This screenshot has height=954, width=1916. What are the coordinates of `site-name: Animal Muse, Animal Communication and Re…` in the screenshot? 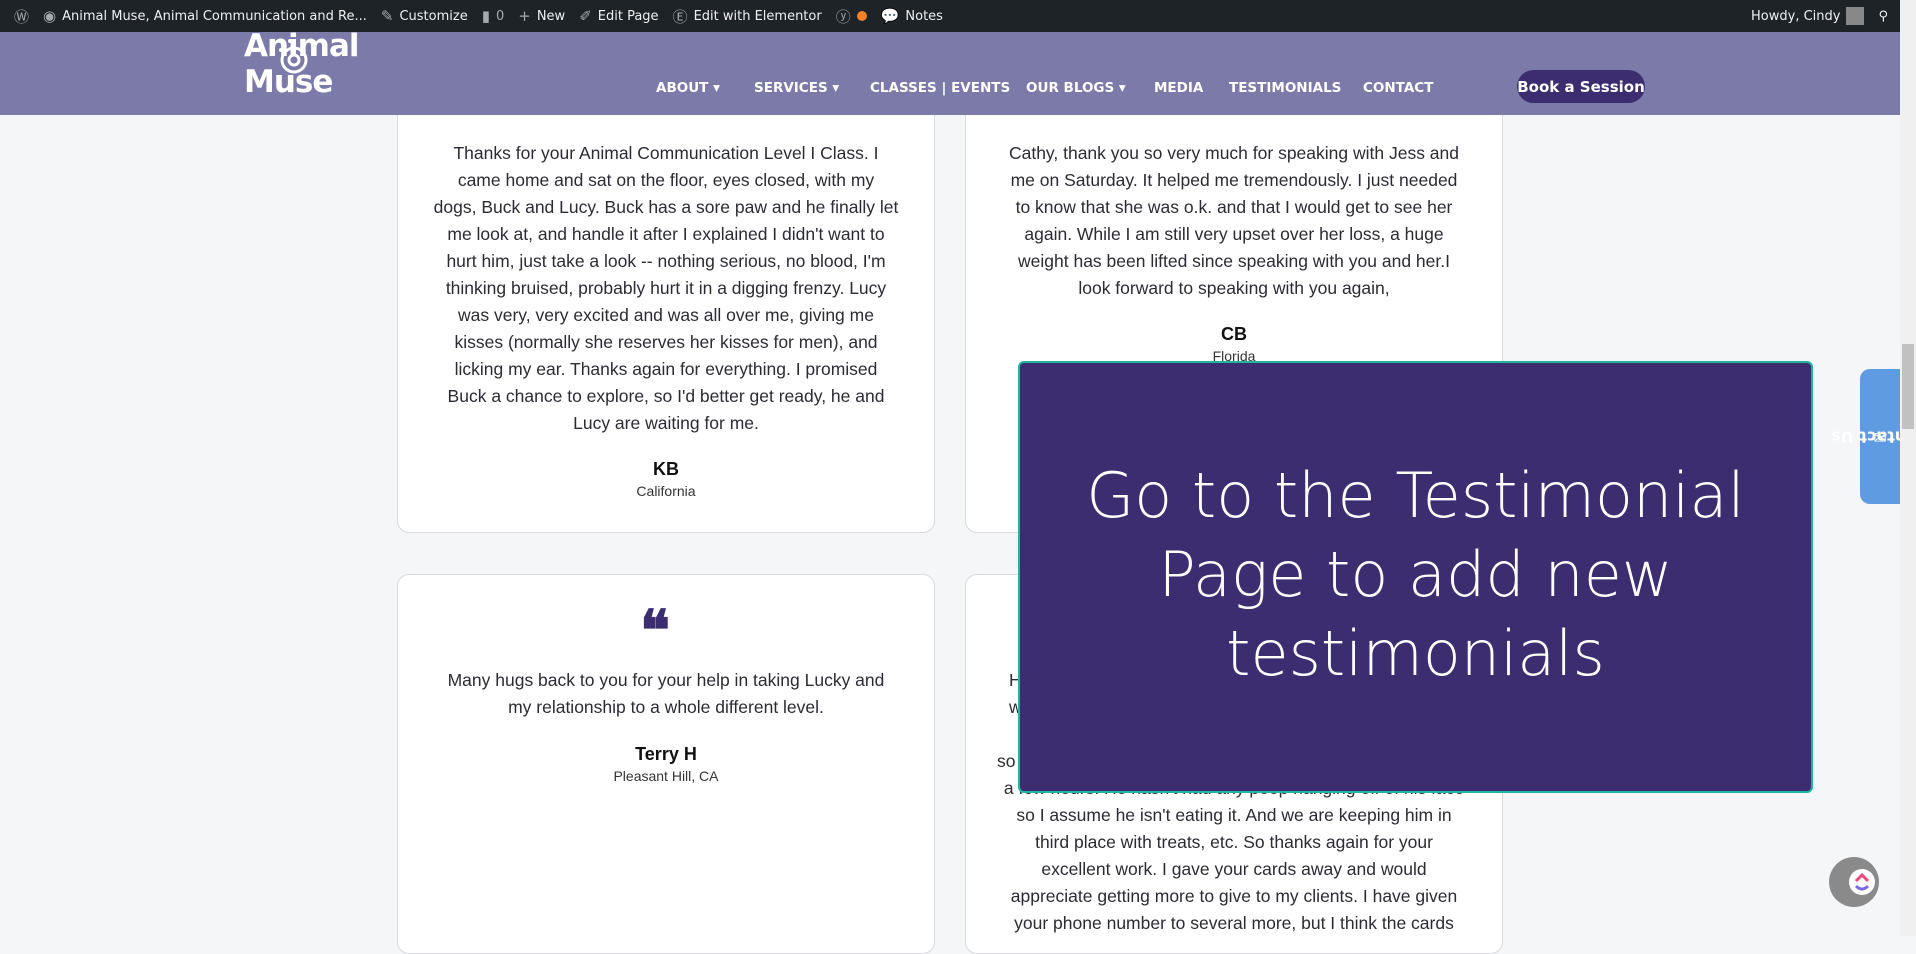 It's located at (214, 16).